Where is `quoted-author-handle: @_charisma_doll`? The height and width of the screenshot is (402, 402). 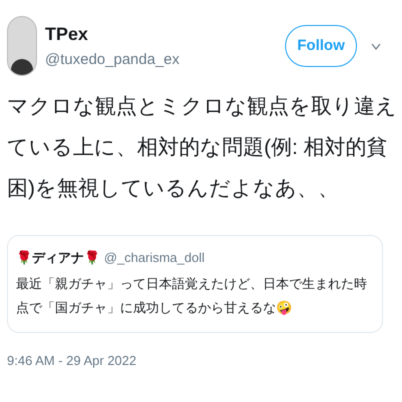
quoted-author-handle: @_charisma_doll is located at coordinates (154, 258).